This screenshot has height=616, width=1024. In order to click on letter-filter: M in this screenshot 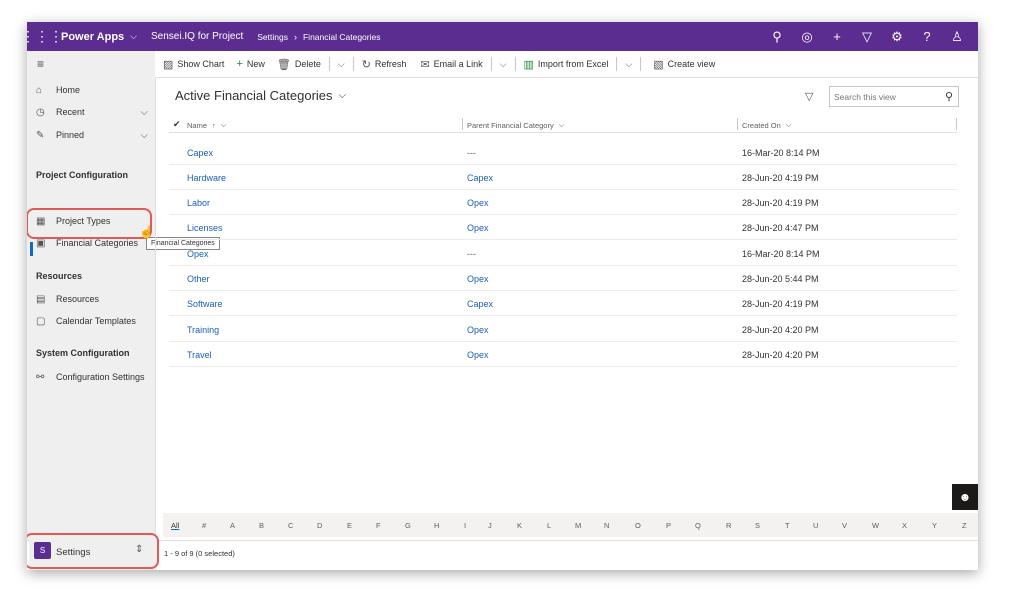, I will do `click(578, 525)`.